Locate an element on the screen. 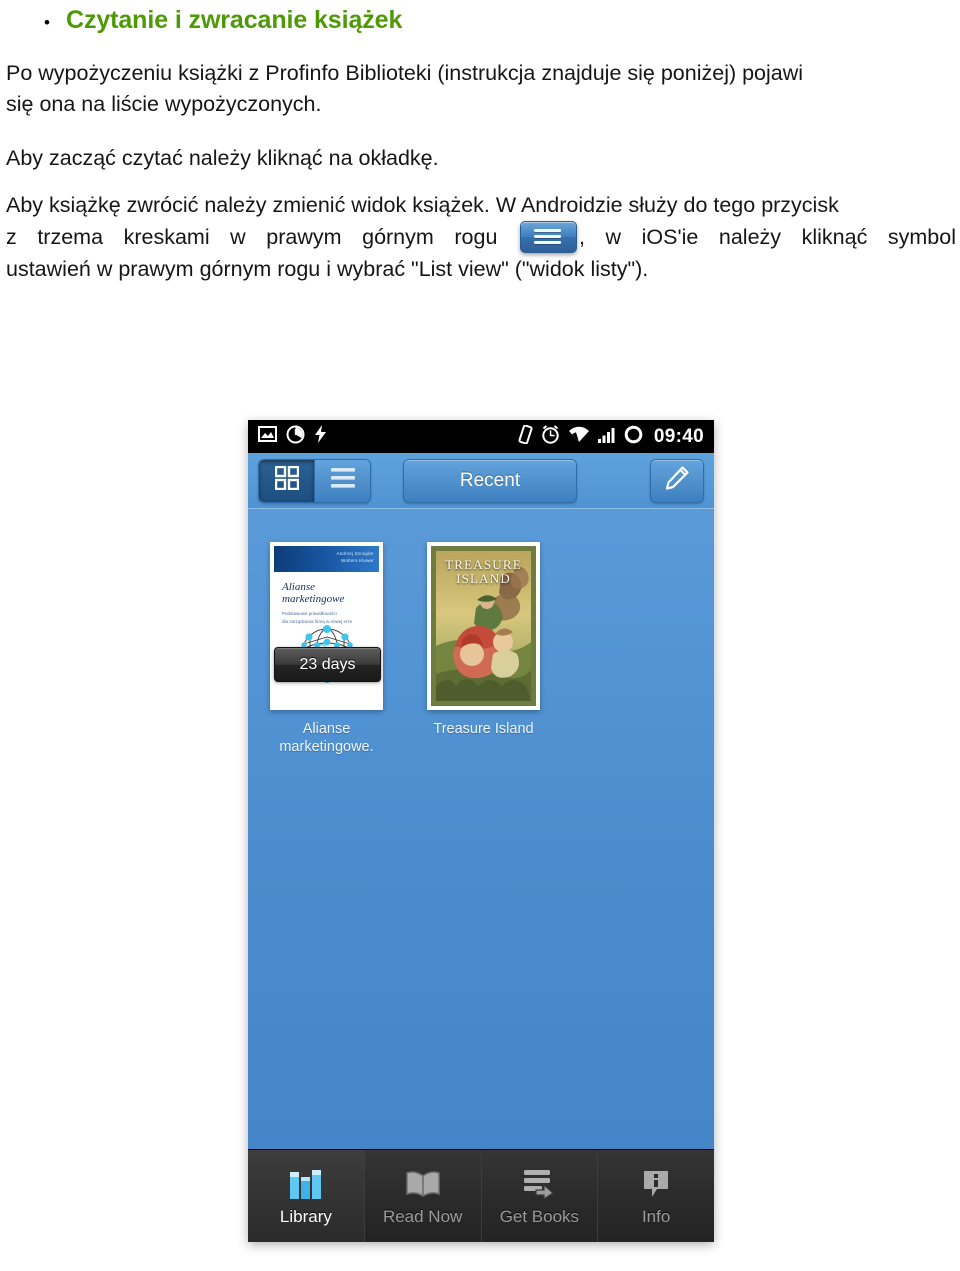 The height and width of the screenshot is (1271, 960). lightning-icon is located at coordinates (320, 436).